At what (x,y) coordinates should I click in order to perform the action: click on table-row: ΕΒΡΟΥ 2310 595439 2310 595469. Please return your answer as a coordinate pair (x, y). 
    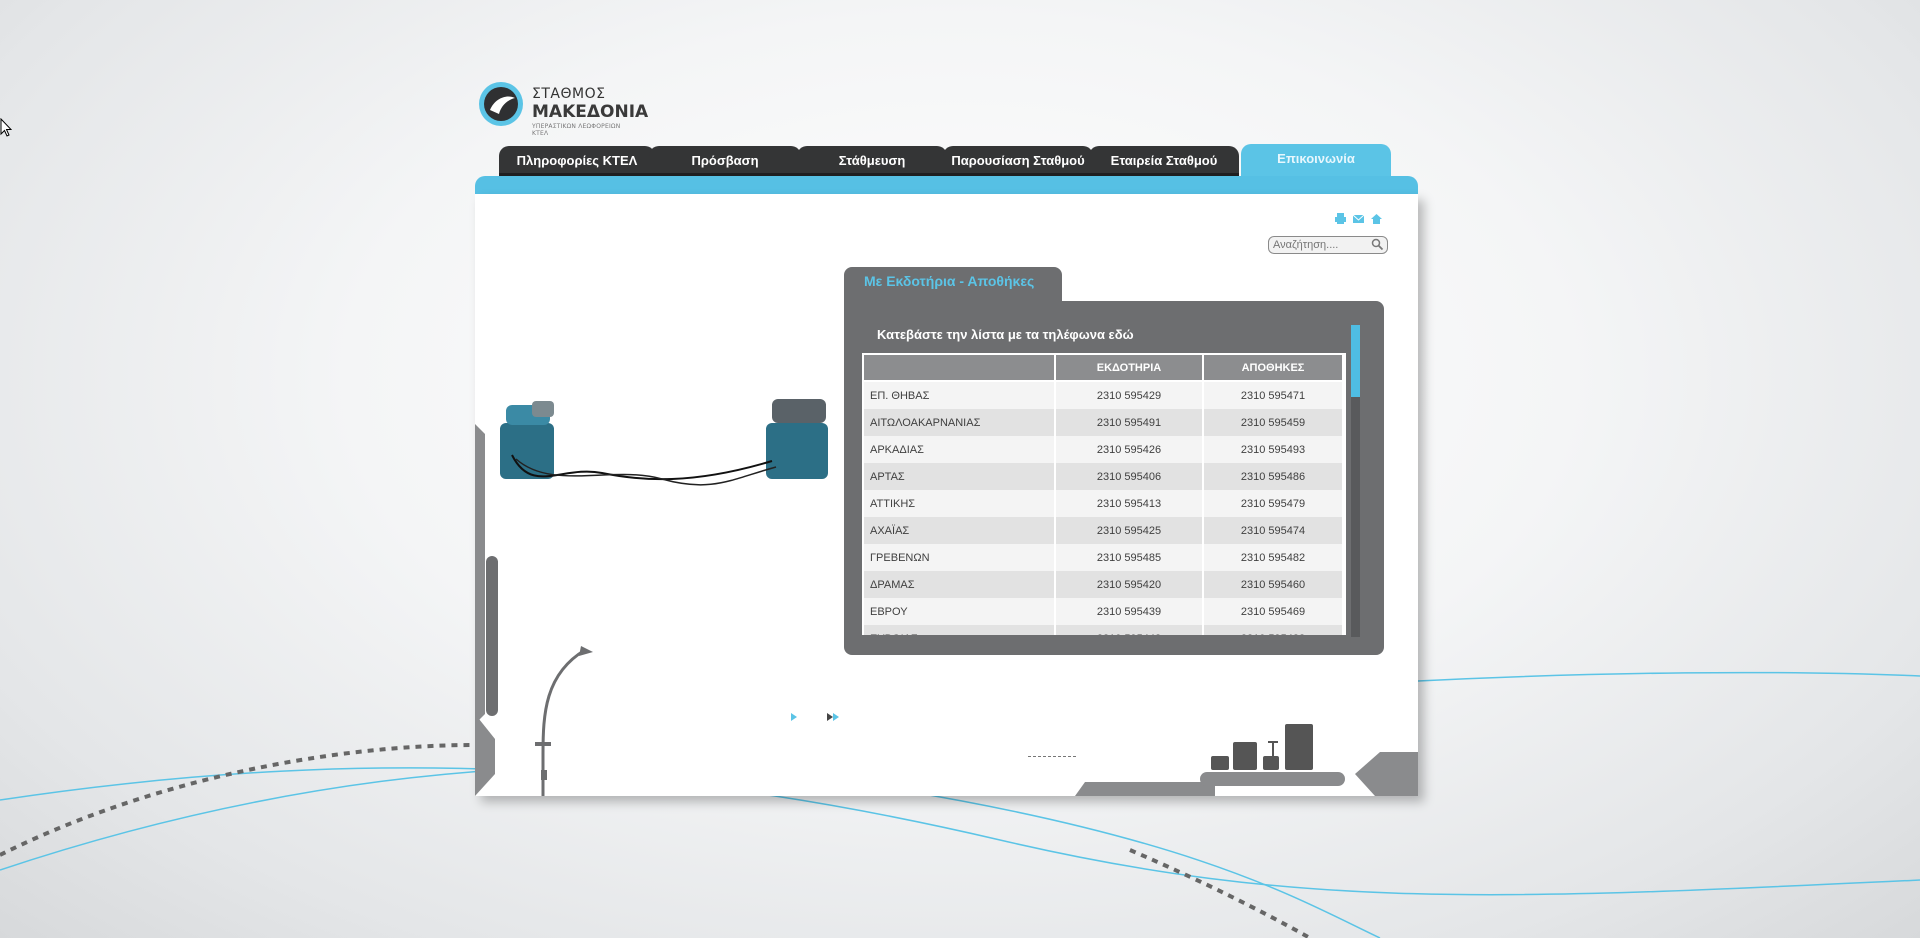
    Looking at the image, I should click on (1103, 611).